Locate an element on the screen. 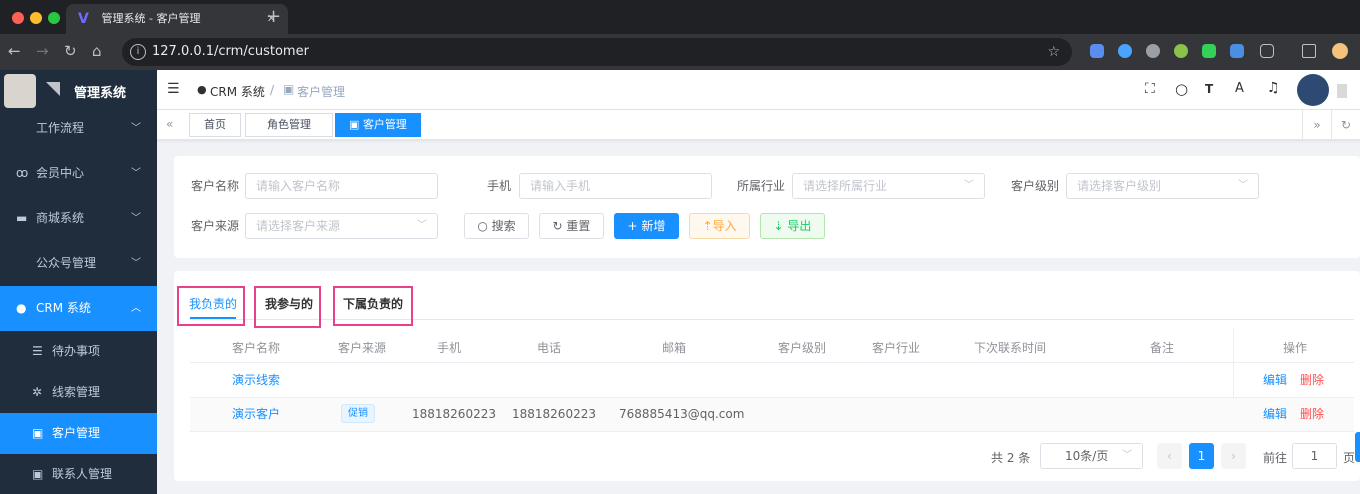 The width and height of the screenshot is (1360, 494). column-header: 邮箱 is located at coordinates (674, 348).